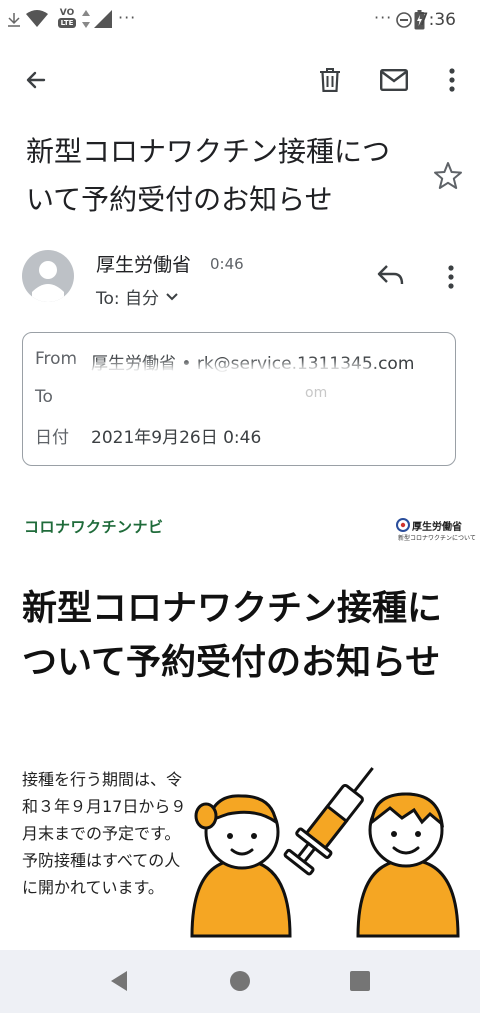  What do you see at coordinates (316, 393) in the screenshot?
I see `to-value-tail: om` at bounding box center [316, 393].